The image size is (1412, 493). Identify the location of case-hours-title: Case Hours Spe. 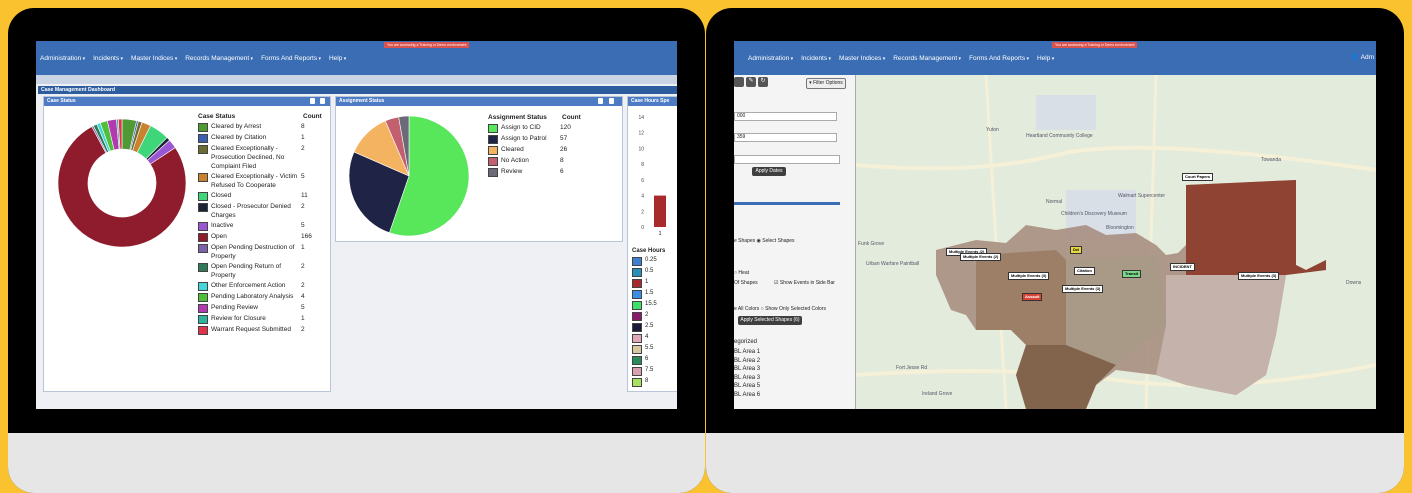
(652, 101).